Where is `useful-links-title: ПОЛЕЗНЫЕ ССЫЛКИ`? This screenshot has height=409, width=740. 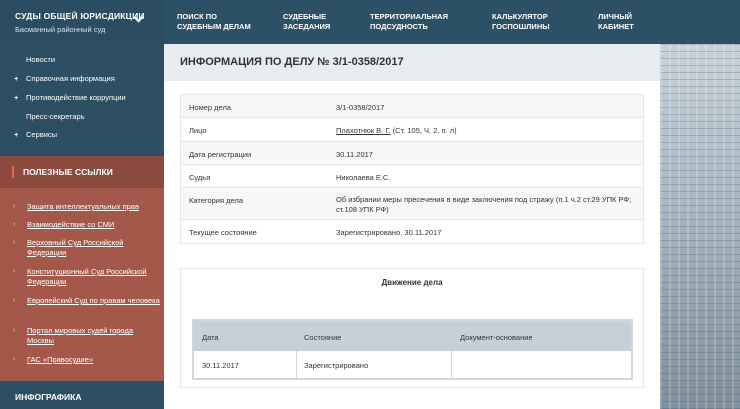 useful-links-title: ПОЛЕЗНЫЕ ССЫЛКИ is located at coordinates (68, 172).